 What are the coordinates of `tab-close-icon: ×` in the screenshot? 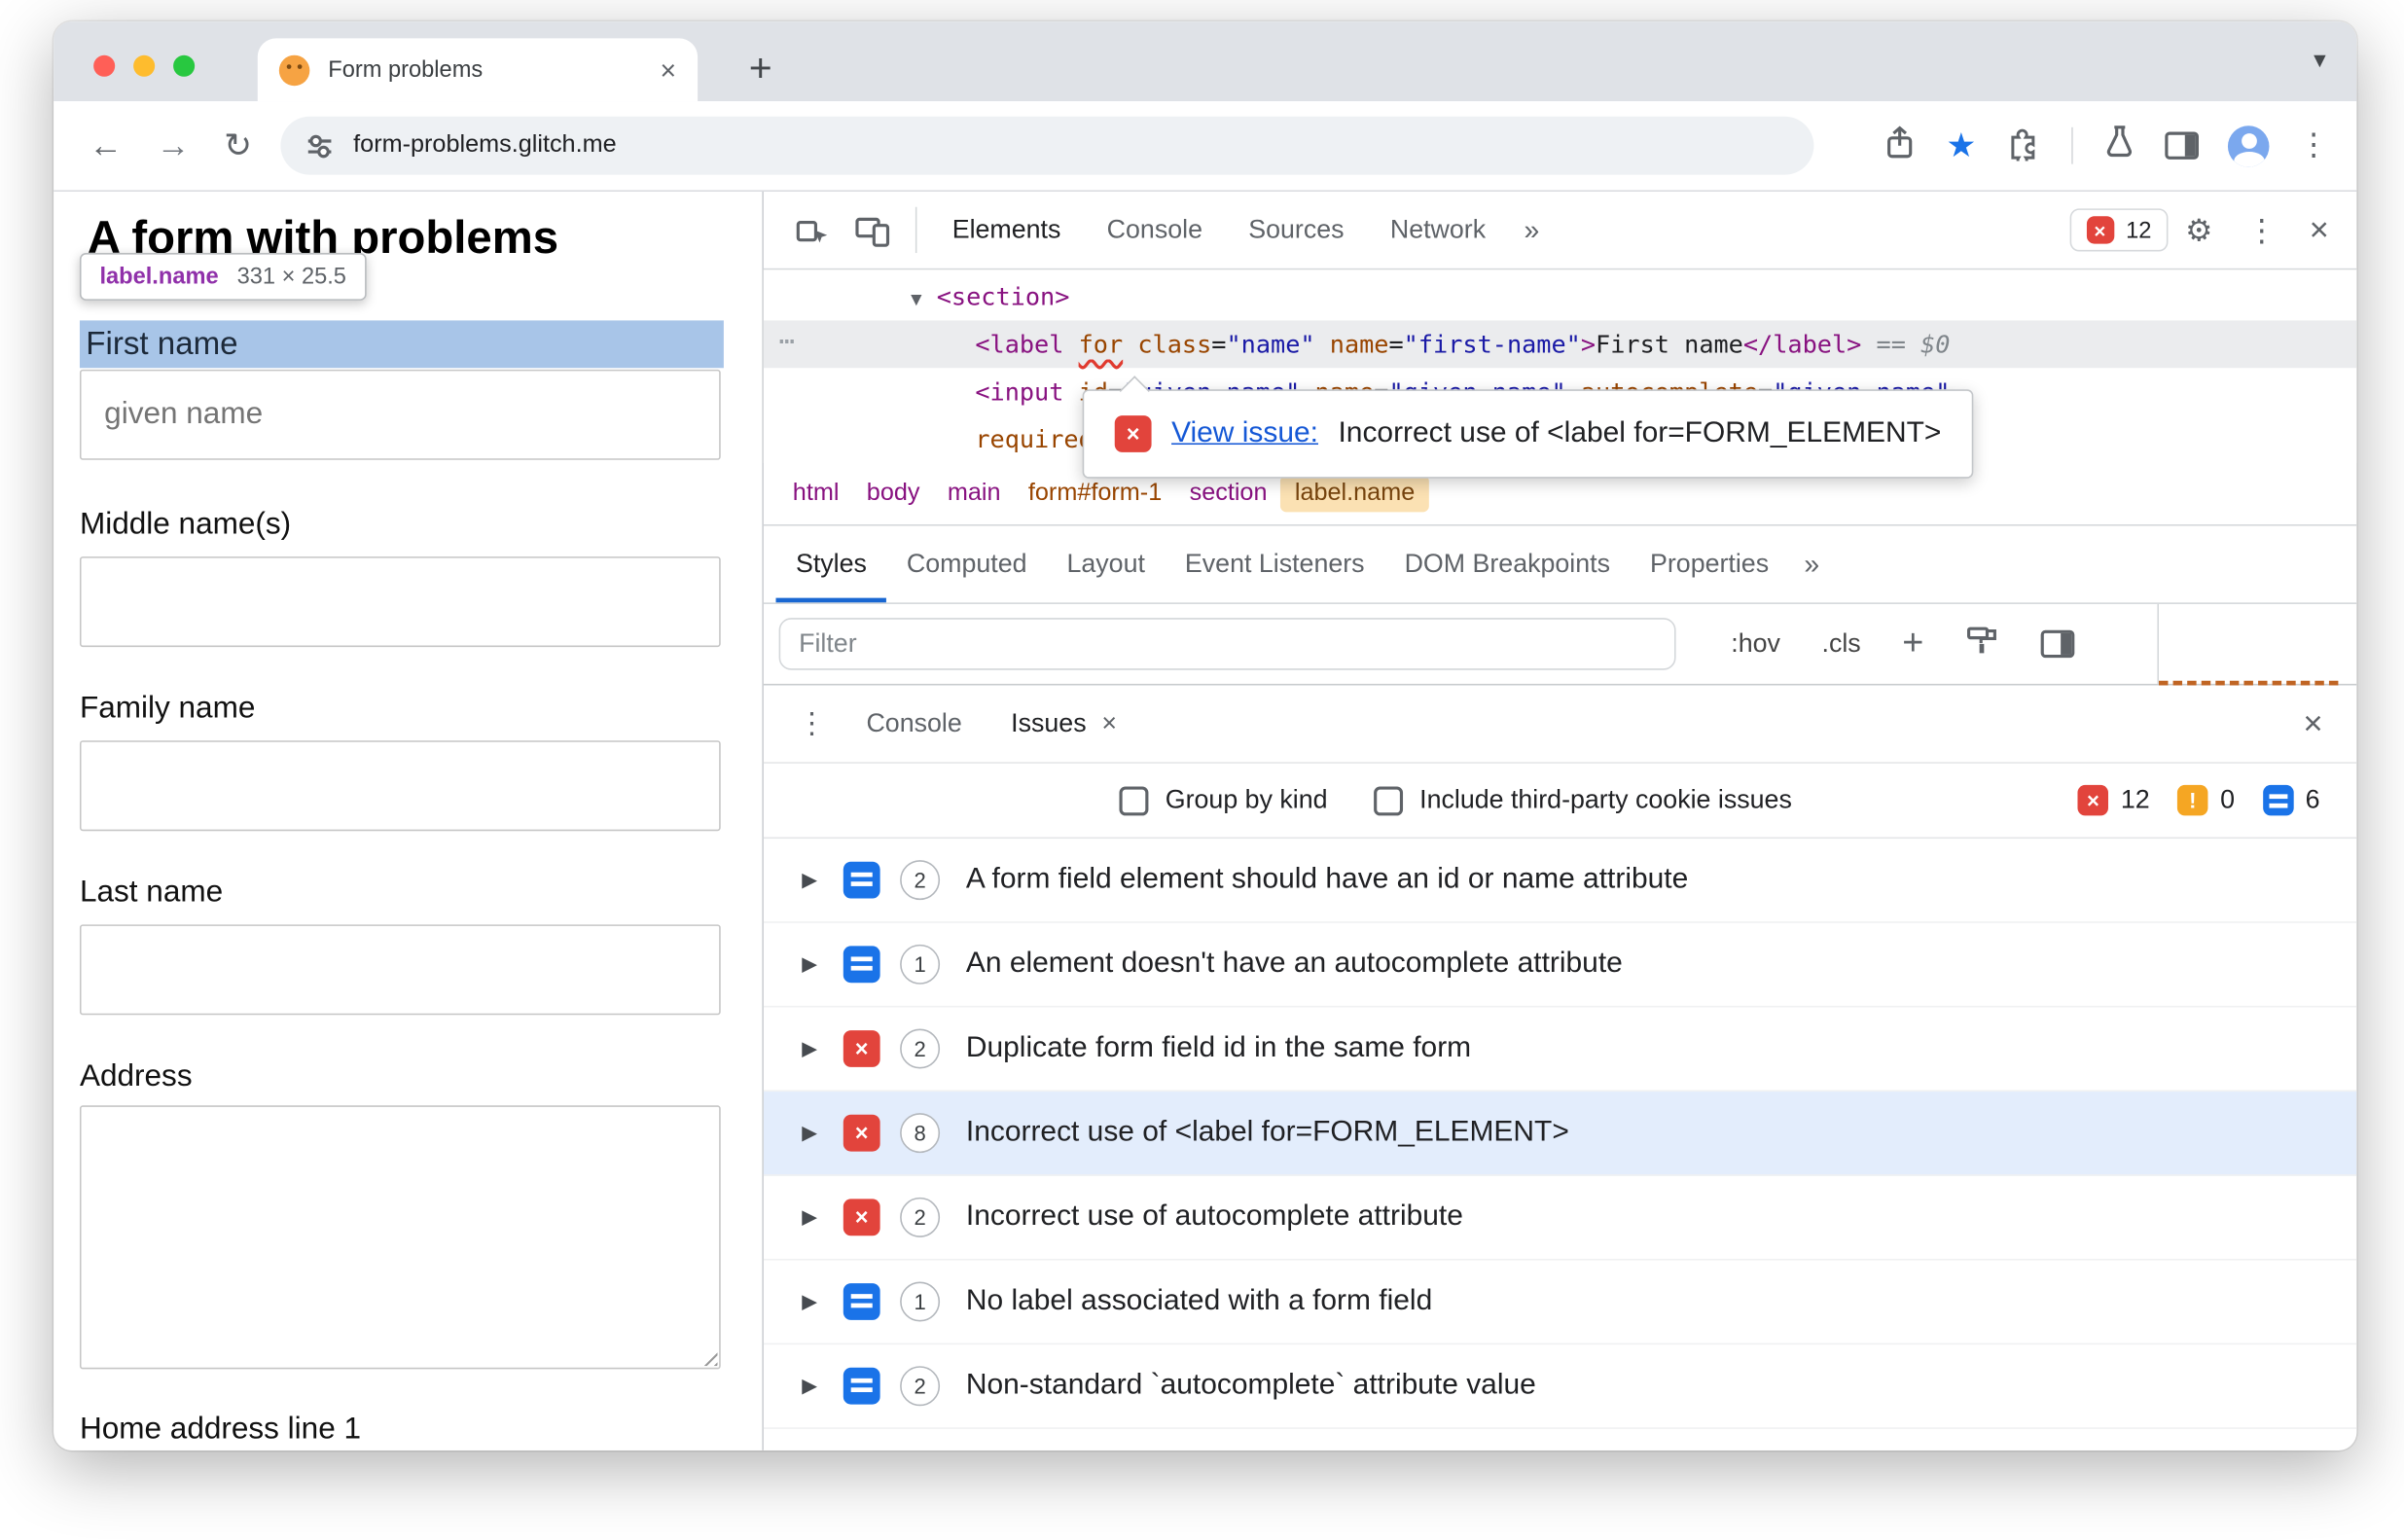 It's located at (668, 70).